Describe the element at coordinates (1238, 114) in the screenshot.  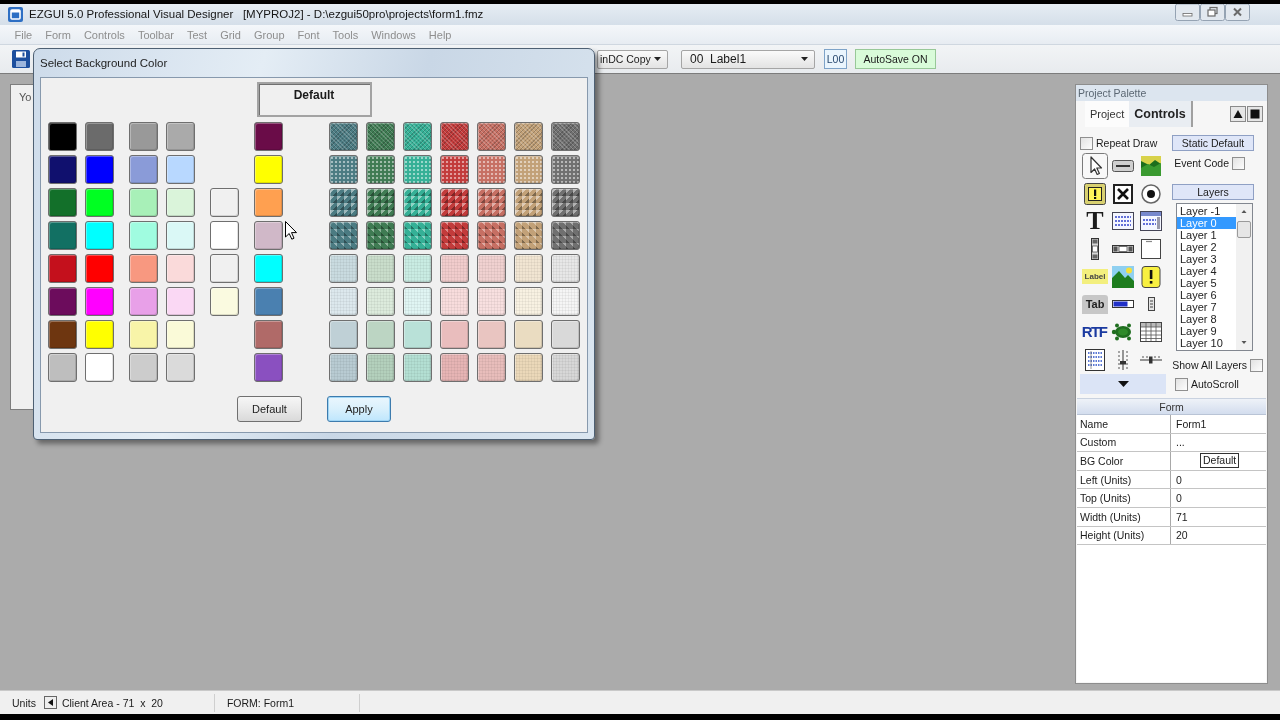
I see `triangle-up-icon` at that location.